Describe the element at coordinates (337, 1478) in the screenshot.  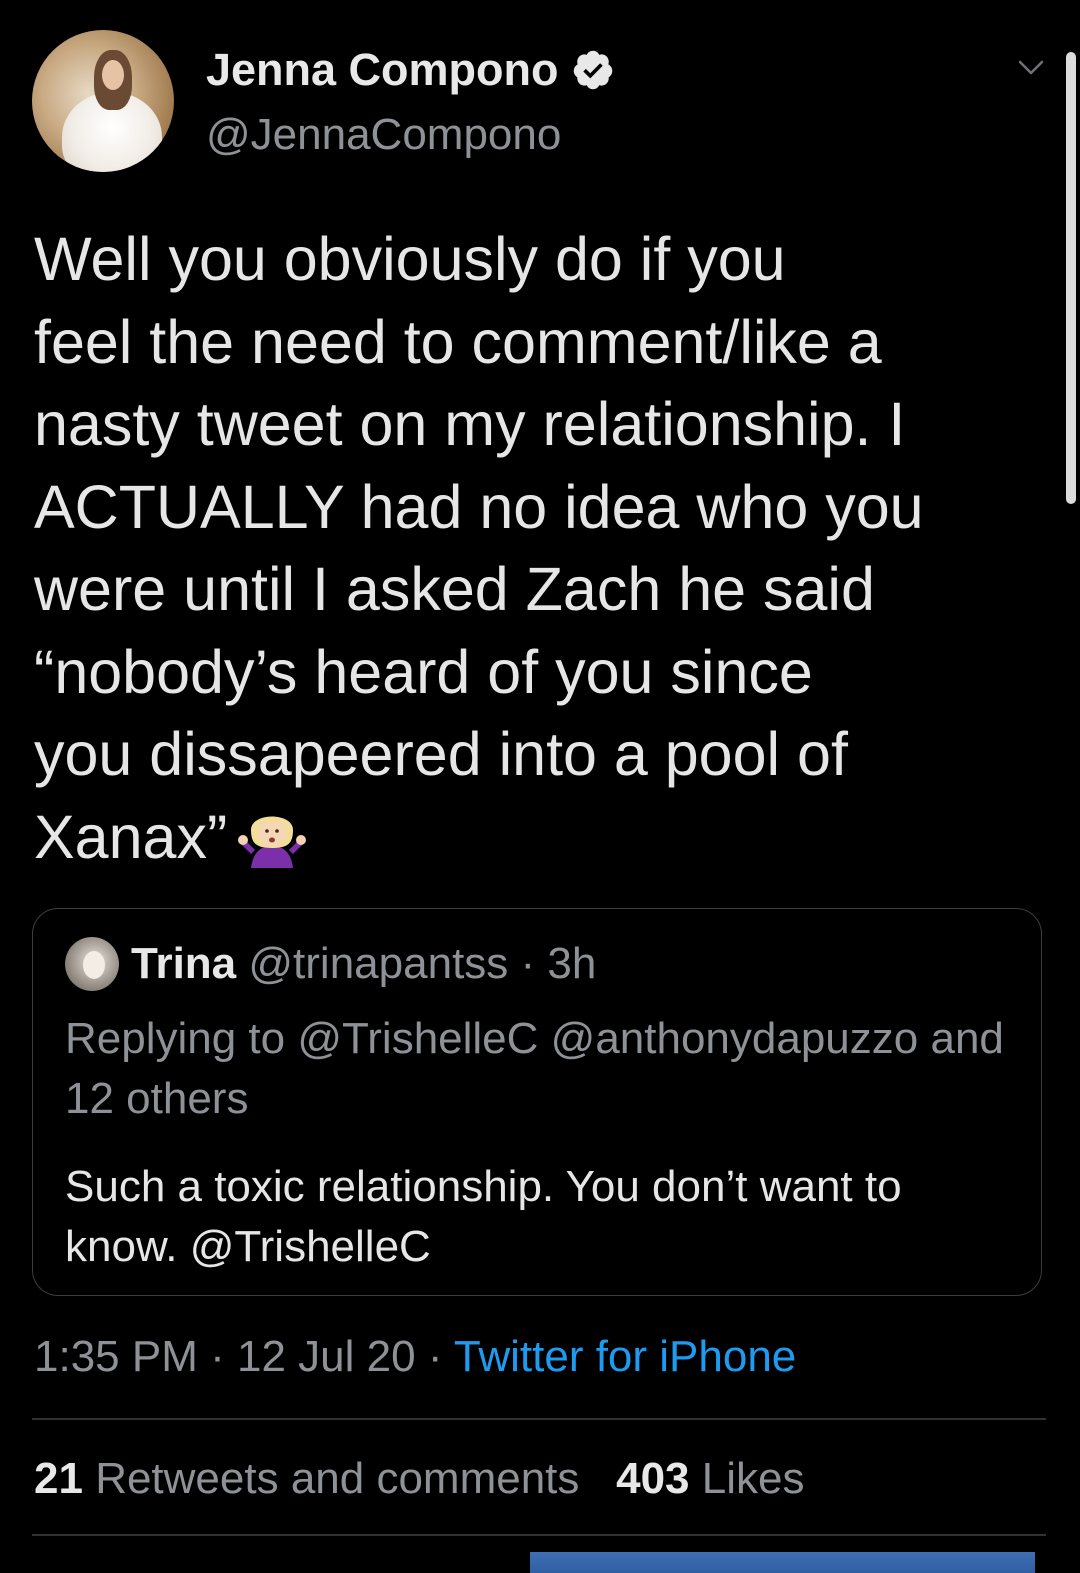
I see `retweets-label: Retweets and comments` at that location.